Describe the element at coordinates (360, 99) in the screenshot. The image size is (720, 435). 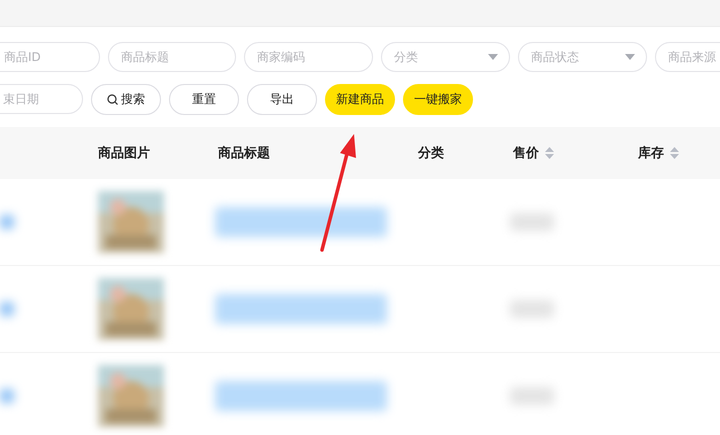
I see `action-button: 新建商品` at that location.